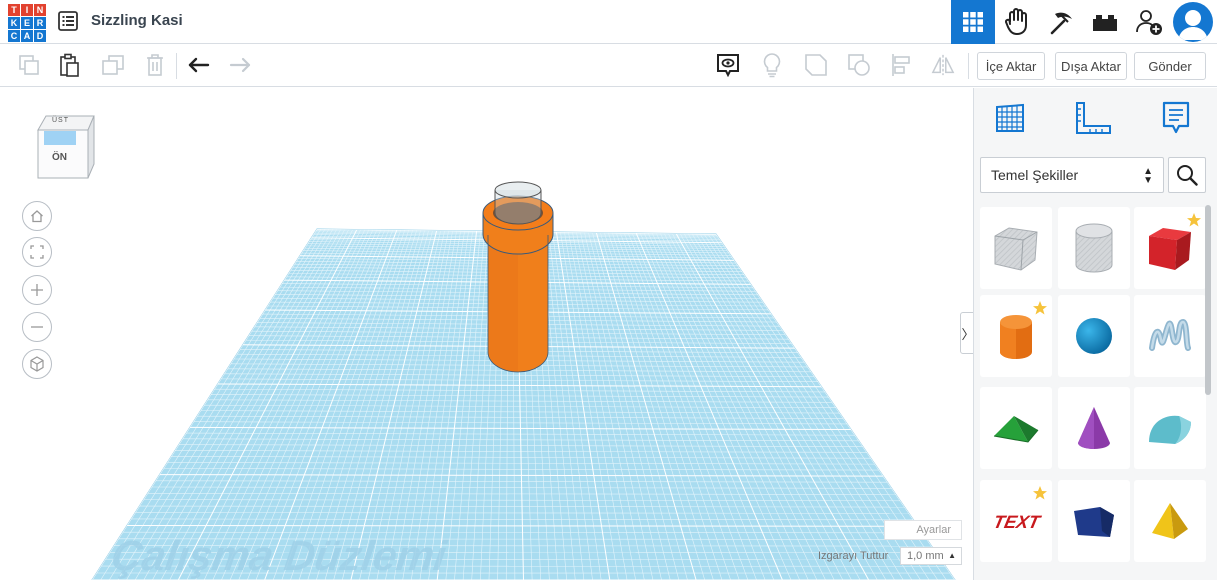 The width and height of the screenshot is (1217, 580). Describe the element at coordinates (973, 22) in the screenshot. I see `grid-view-icon` at that location.